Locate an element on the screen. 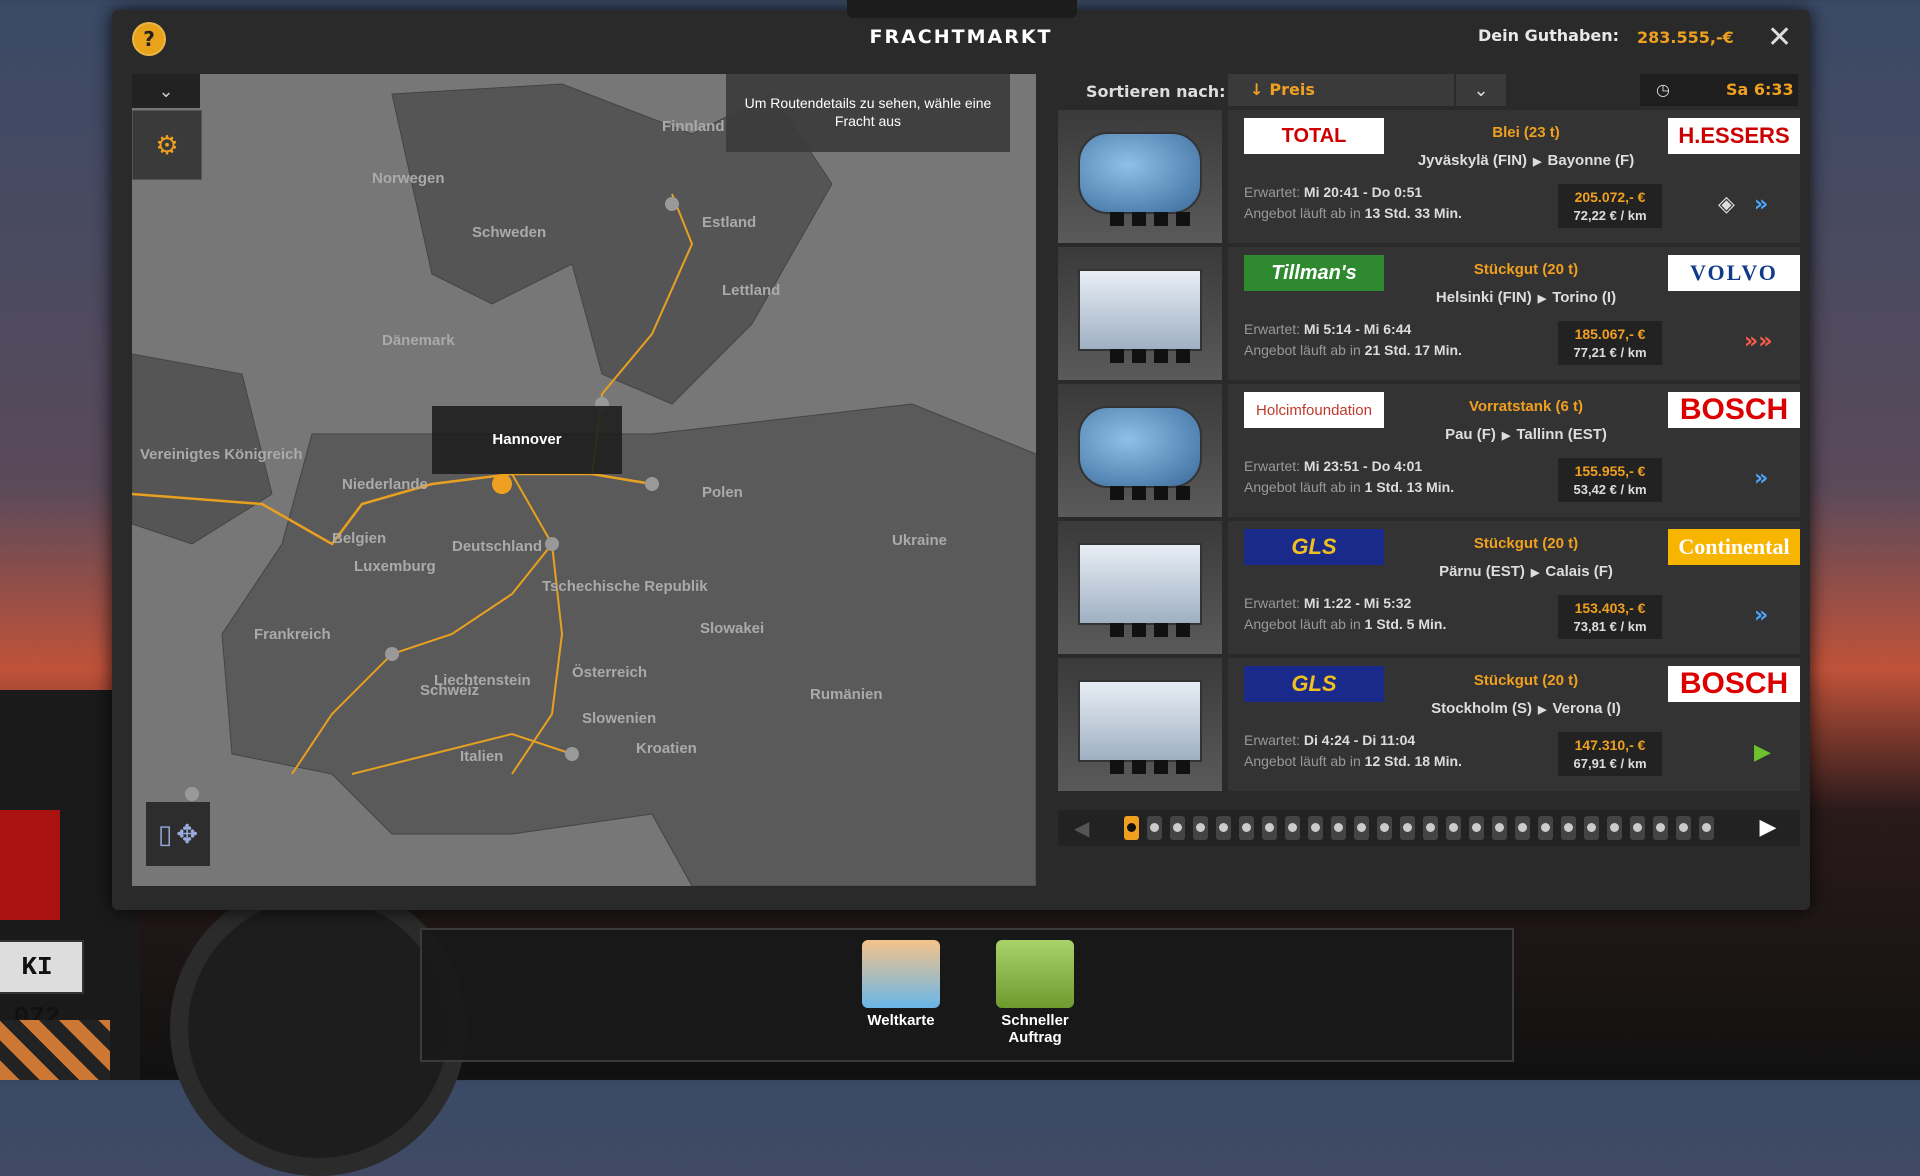 The image size is (1920, 1176). trailer-wheels is located at coordinates (1150, 767).